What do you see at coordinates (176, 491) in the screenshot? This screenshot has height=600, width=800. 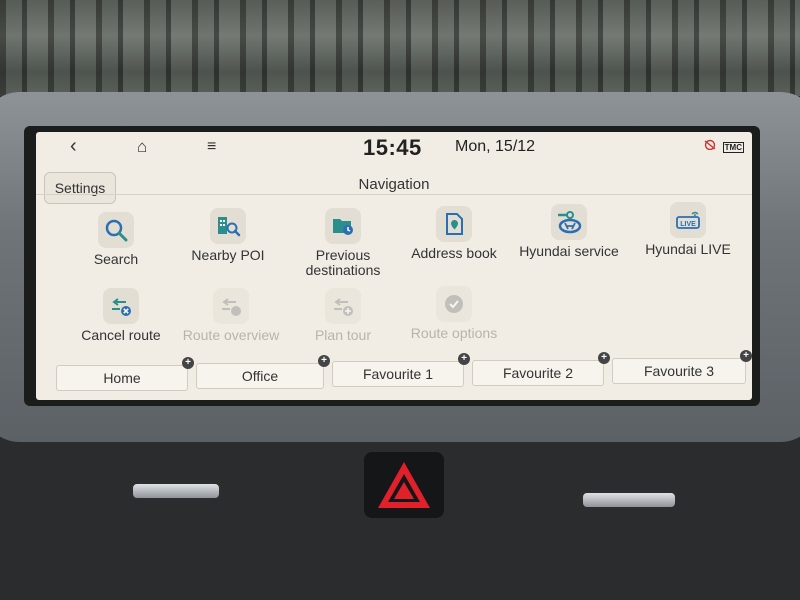 I see `left-air-vent` at bounding box center [176, 491].